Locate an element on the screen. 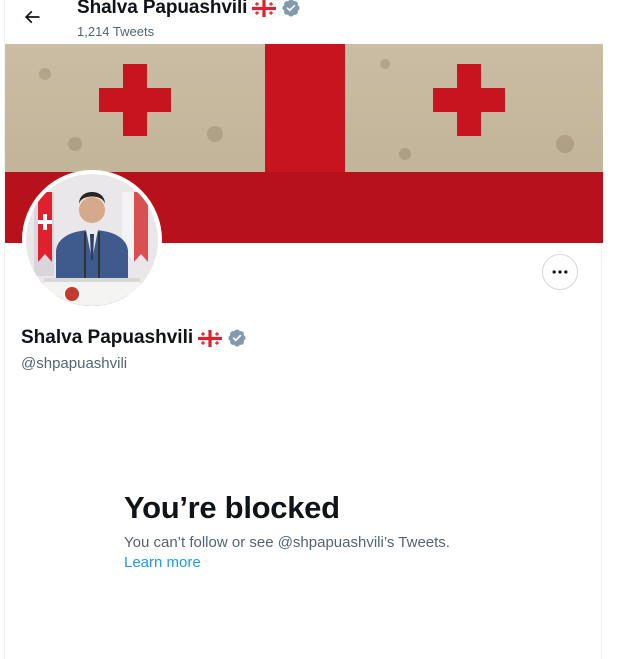  more-options-button is located at coordinates (560, 272).